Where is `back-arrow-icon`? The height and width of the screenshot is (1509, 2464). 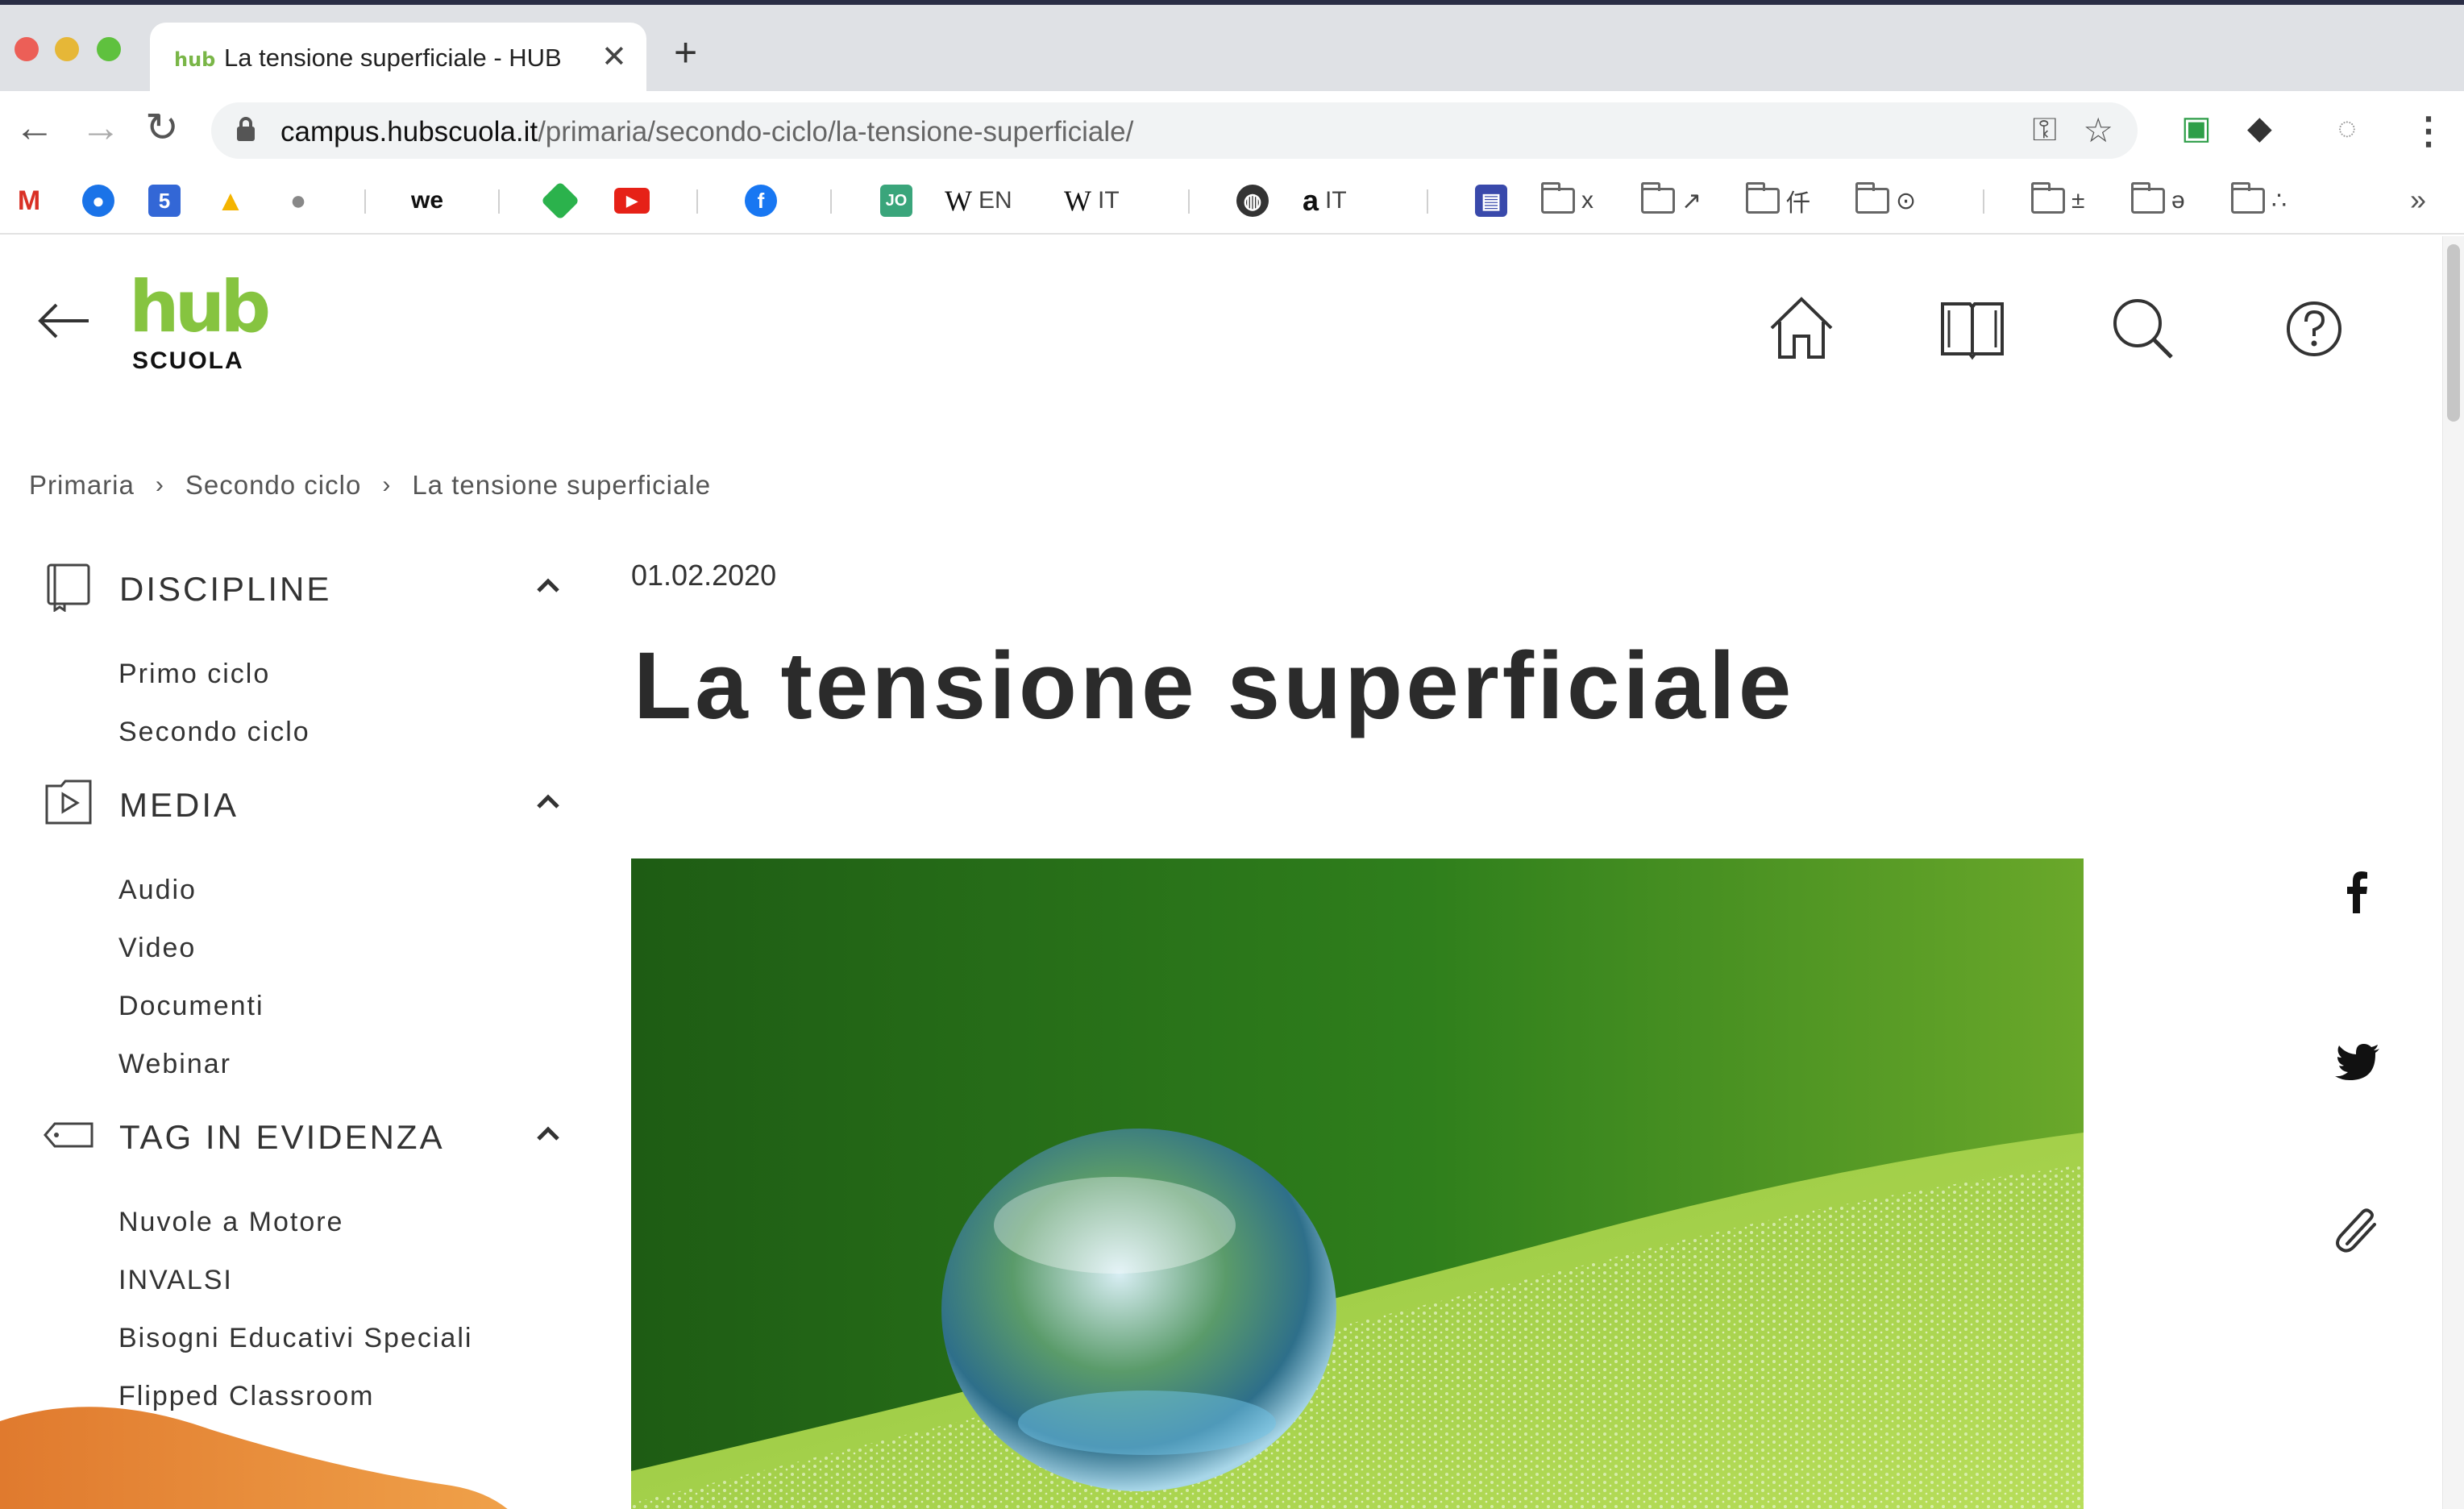 back-arrow-icon is located at coordinates (64, 321).